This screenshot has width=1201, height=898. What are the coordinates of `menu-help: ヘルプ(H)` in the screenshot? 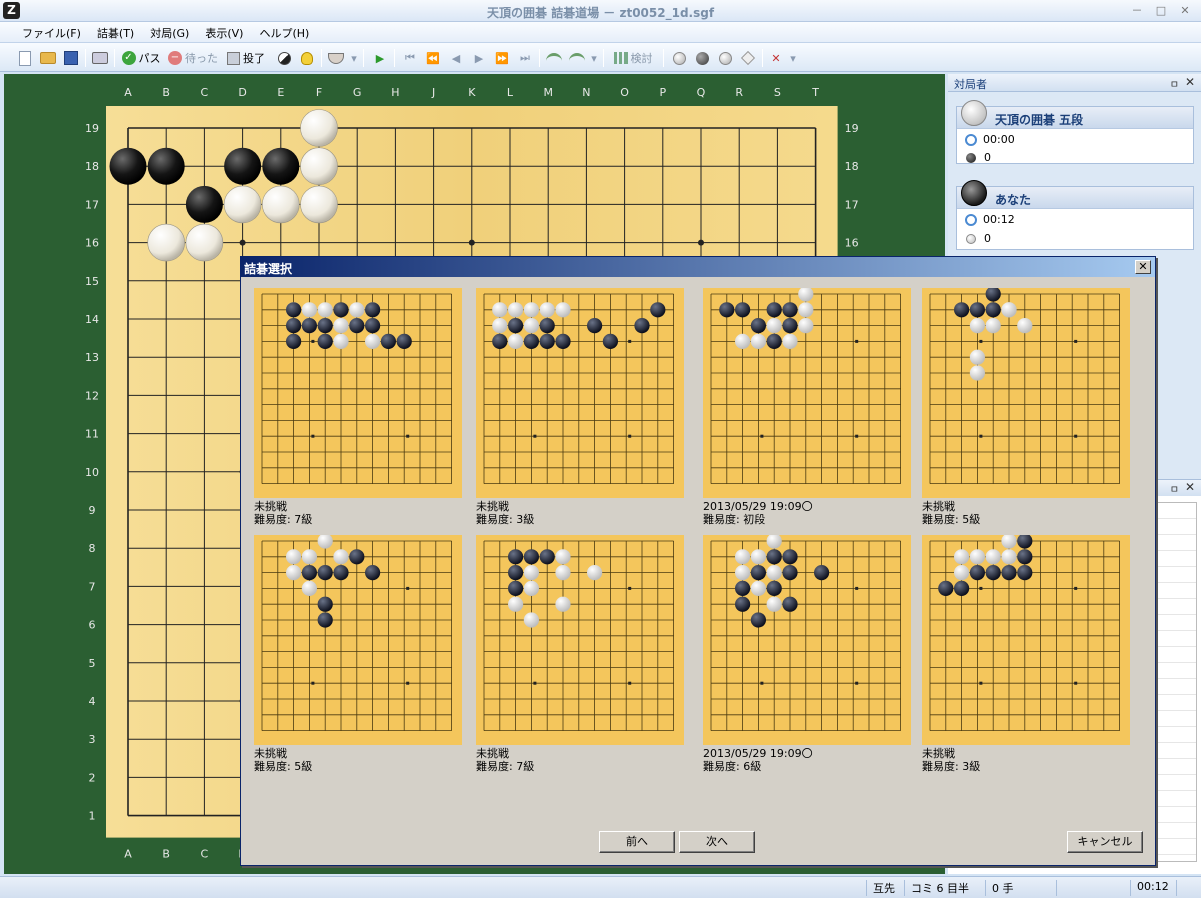 It's located at (284, 32).